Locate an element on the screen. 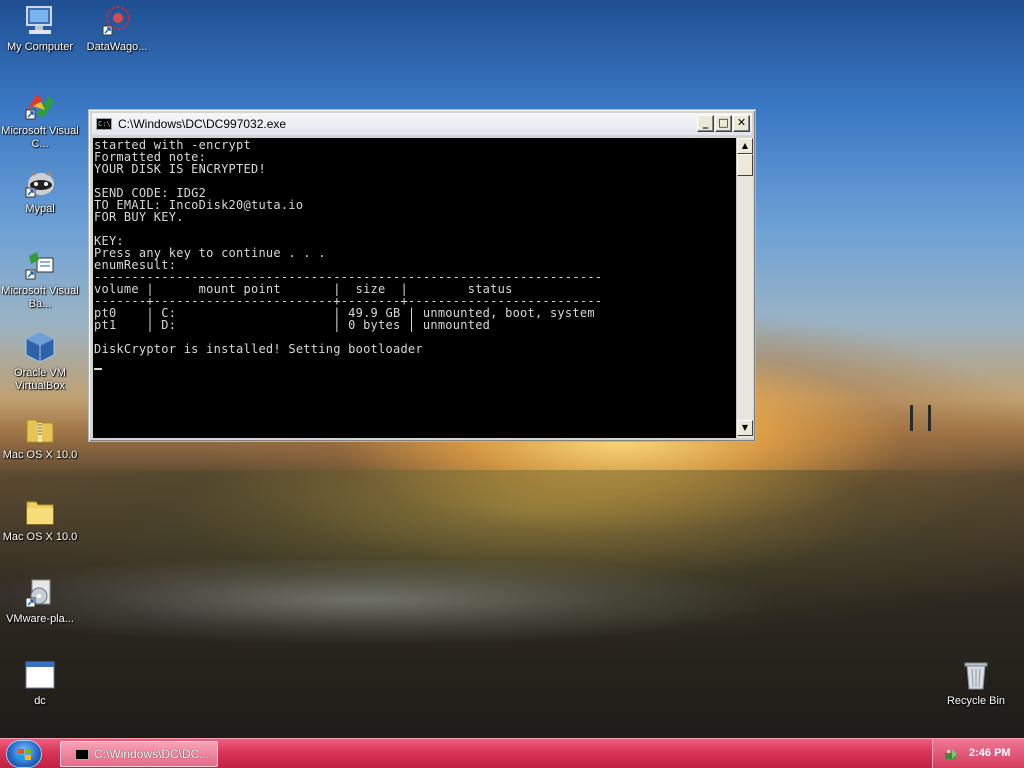 The image size is (1024, 768). desktop-icon-recycle-bin: Recycle Bin is located at coordinates (976, 683).